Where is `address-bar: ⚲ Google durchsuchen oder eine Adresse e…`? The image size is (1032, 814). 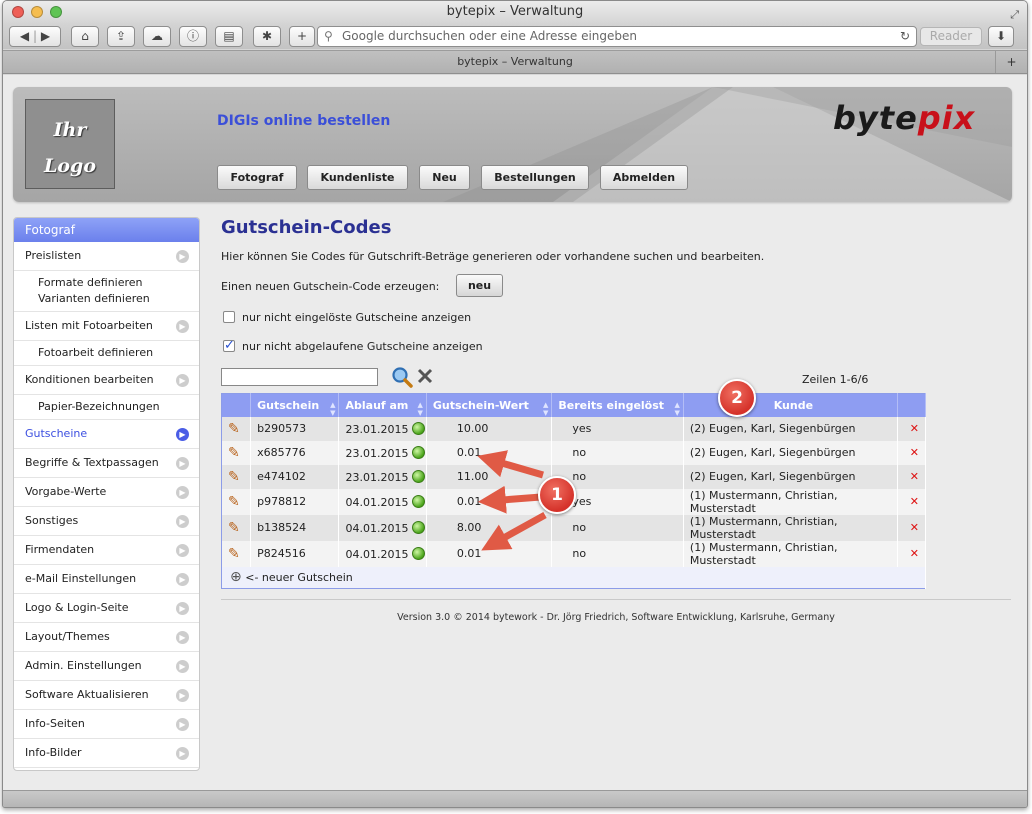
address-bar: ⚲ Google durchsuchen oder eine Adresse e… is located at coordinates (617, 36).